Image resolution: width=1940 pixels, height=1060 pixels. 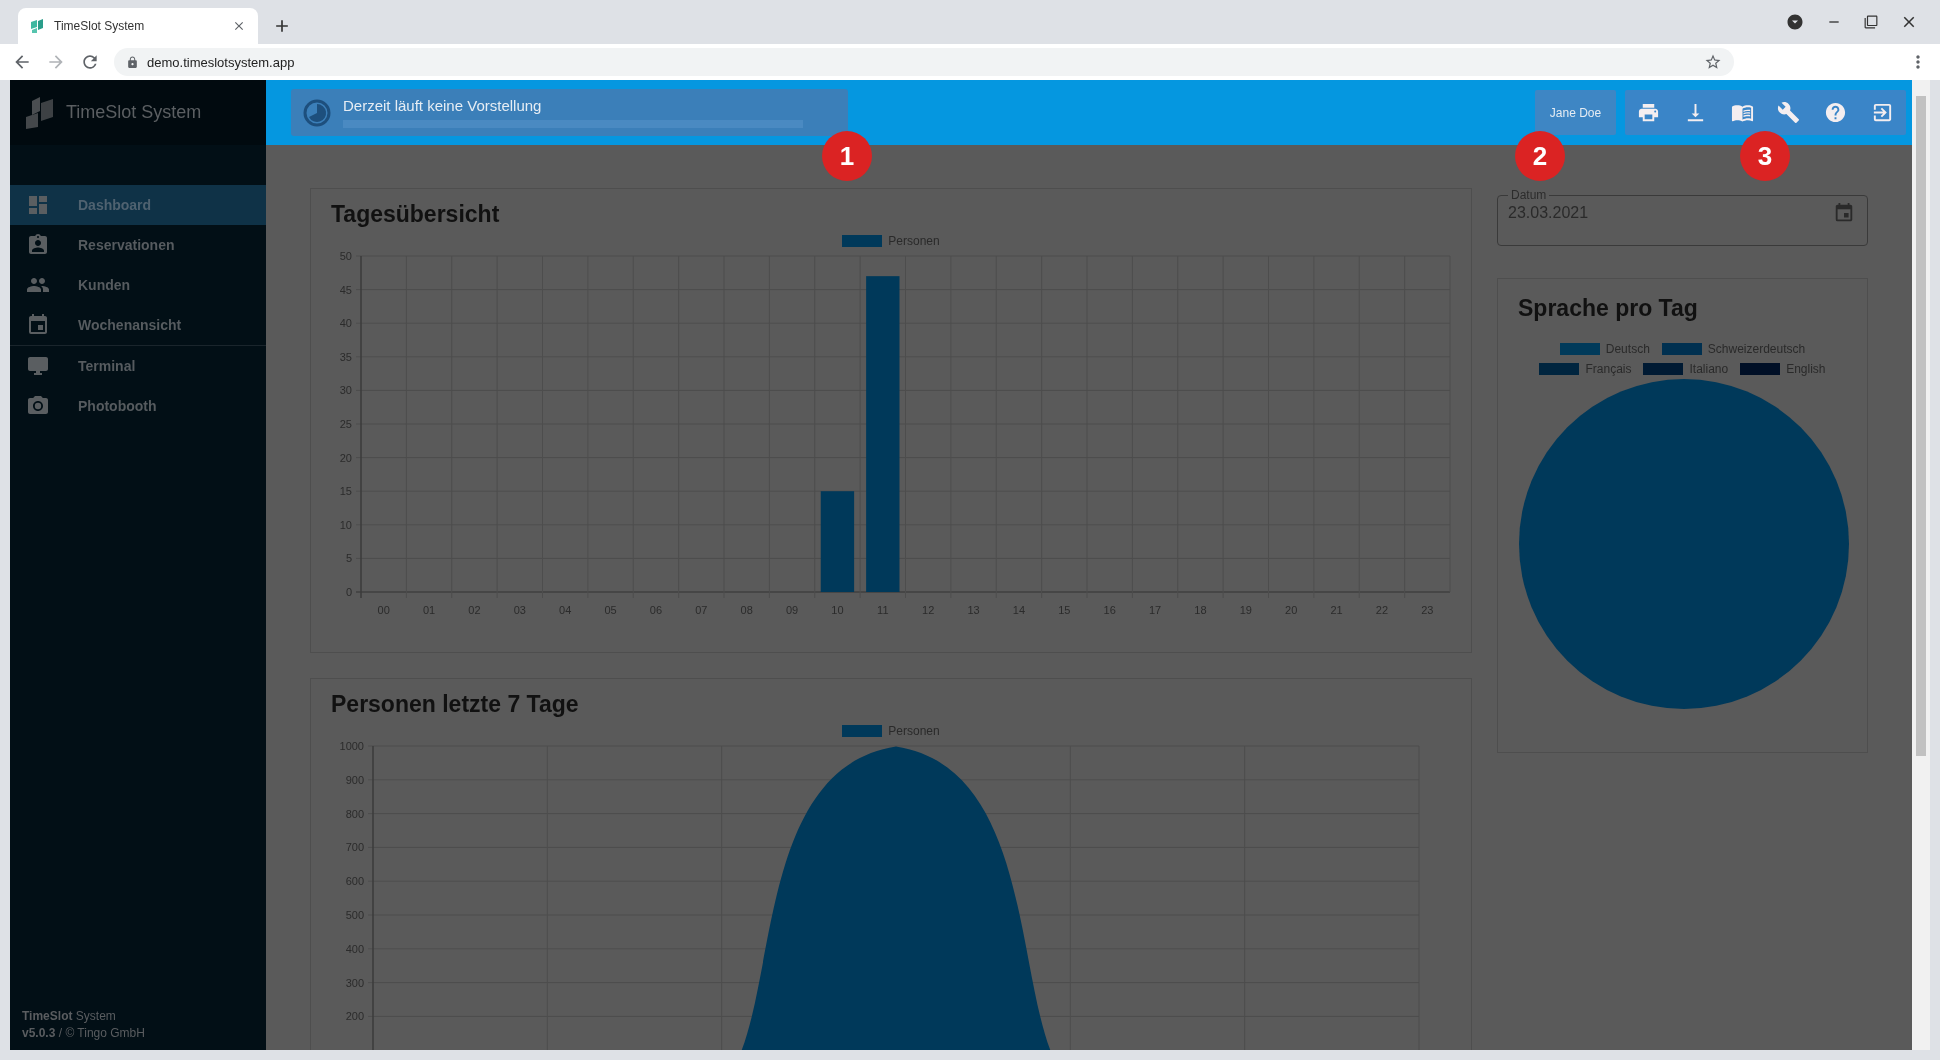 What do you see at coordinates (138, 325) in the screenshot?
I see `nav-item: Wochenansicht` at bounding box center [138, 325].